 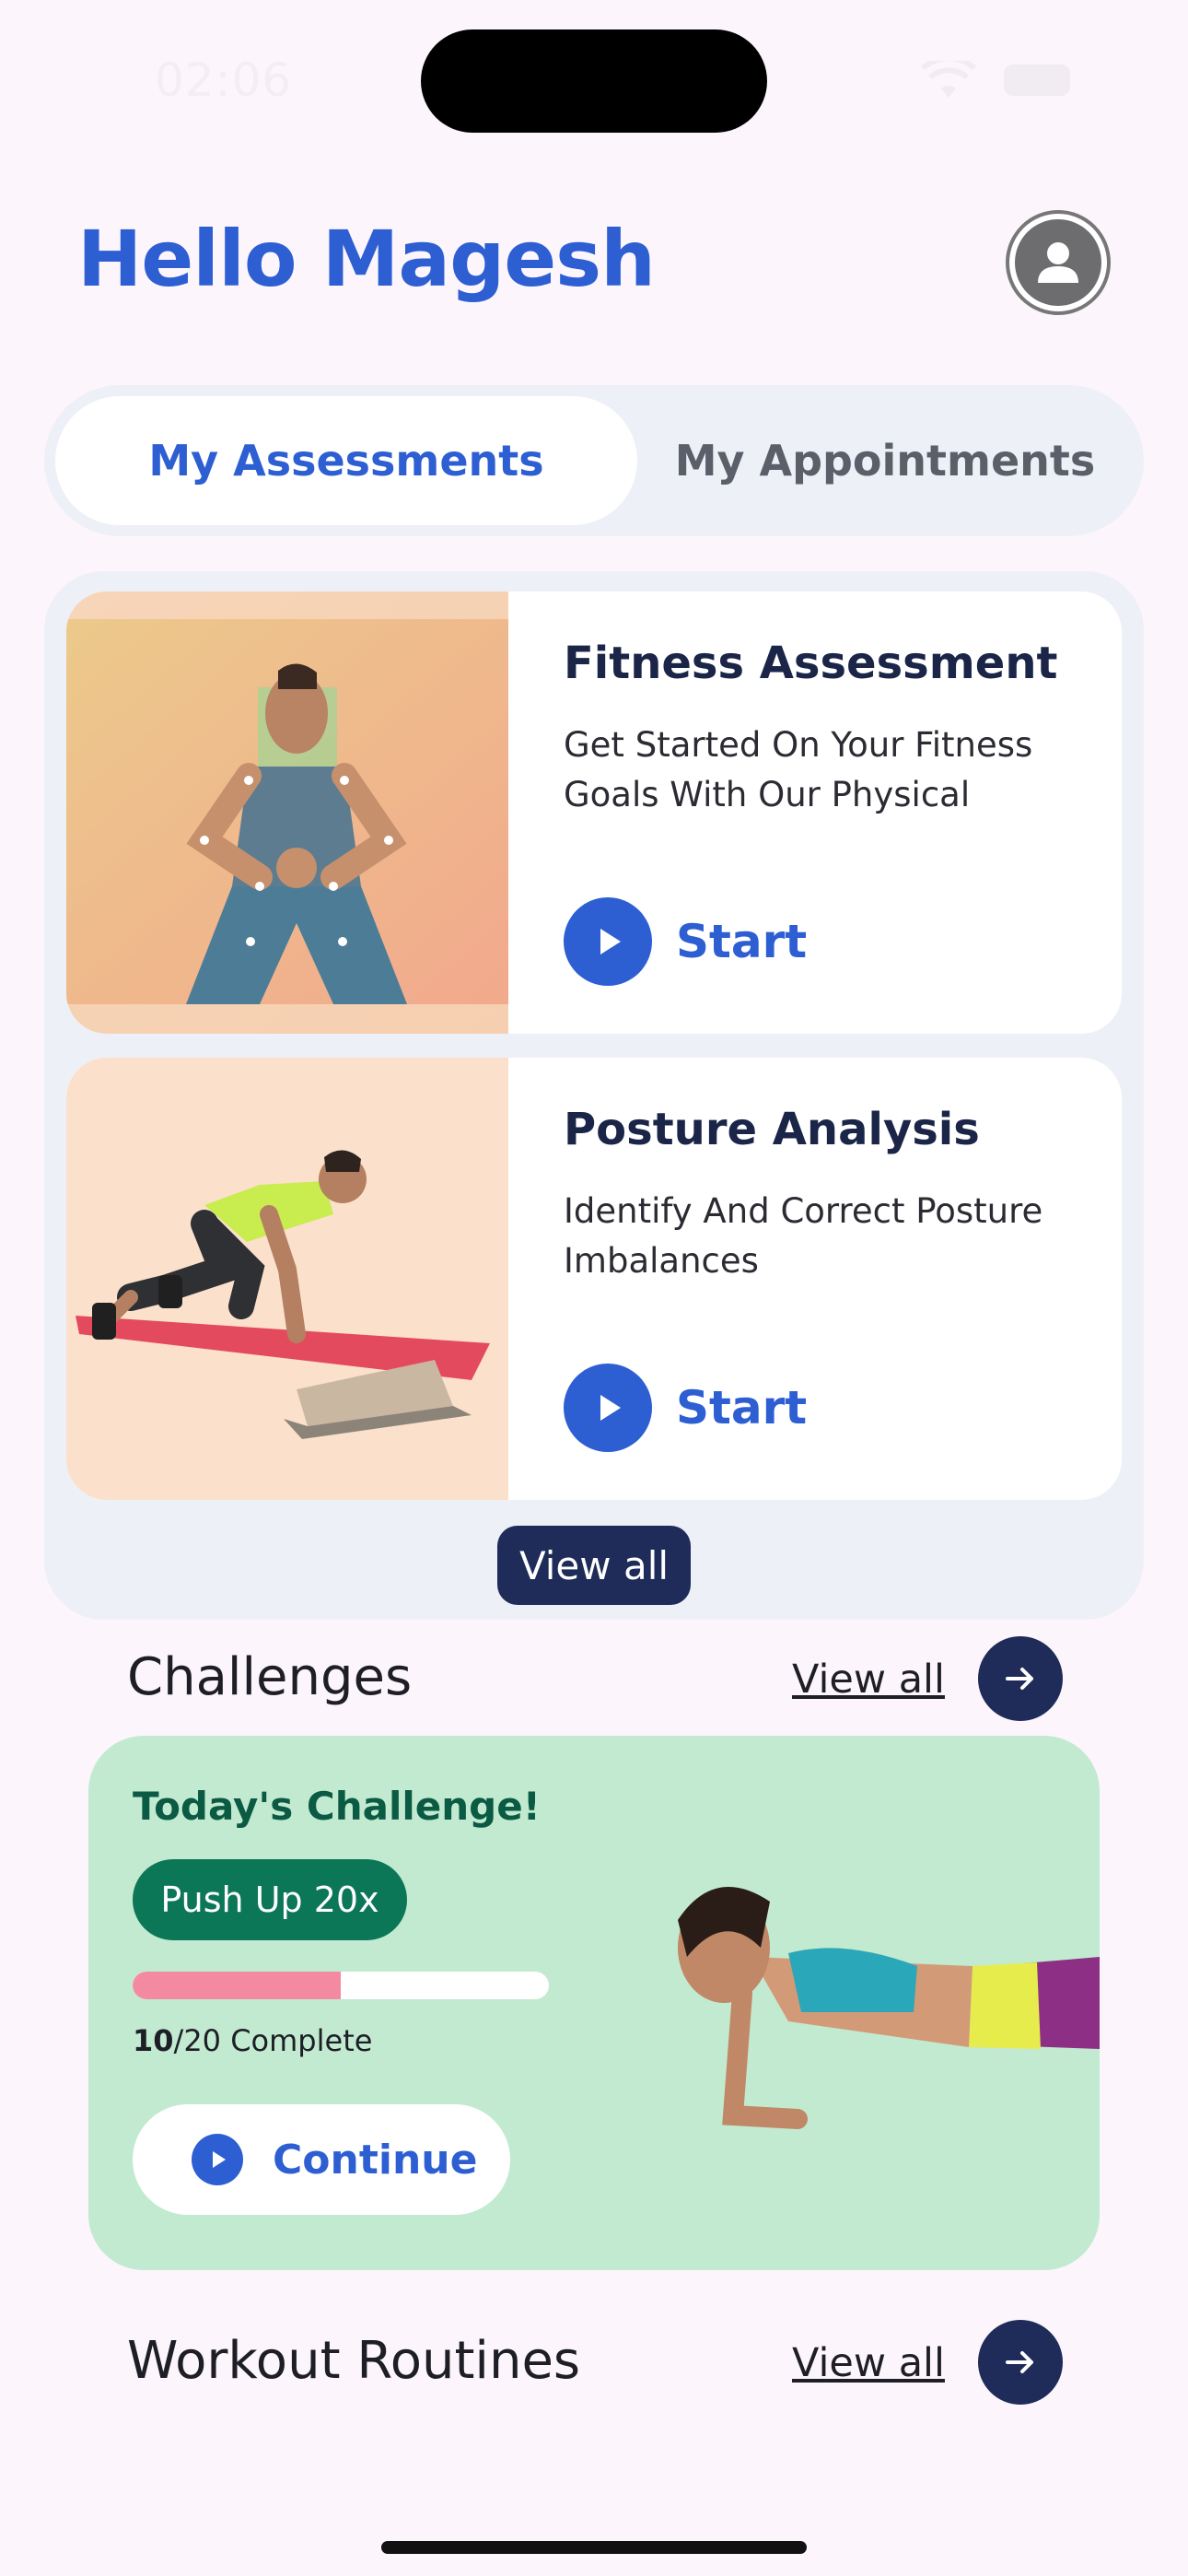 What do you see at coordinates (594, 2547) in the screenshot?
I see `home-indicator` at bounding box center [594, 2547].